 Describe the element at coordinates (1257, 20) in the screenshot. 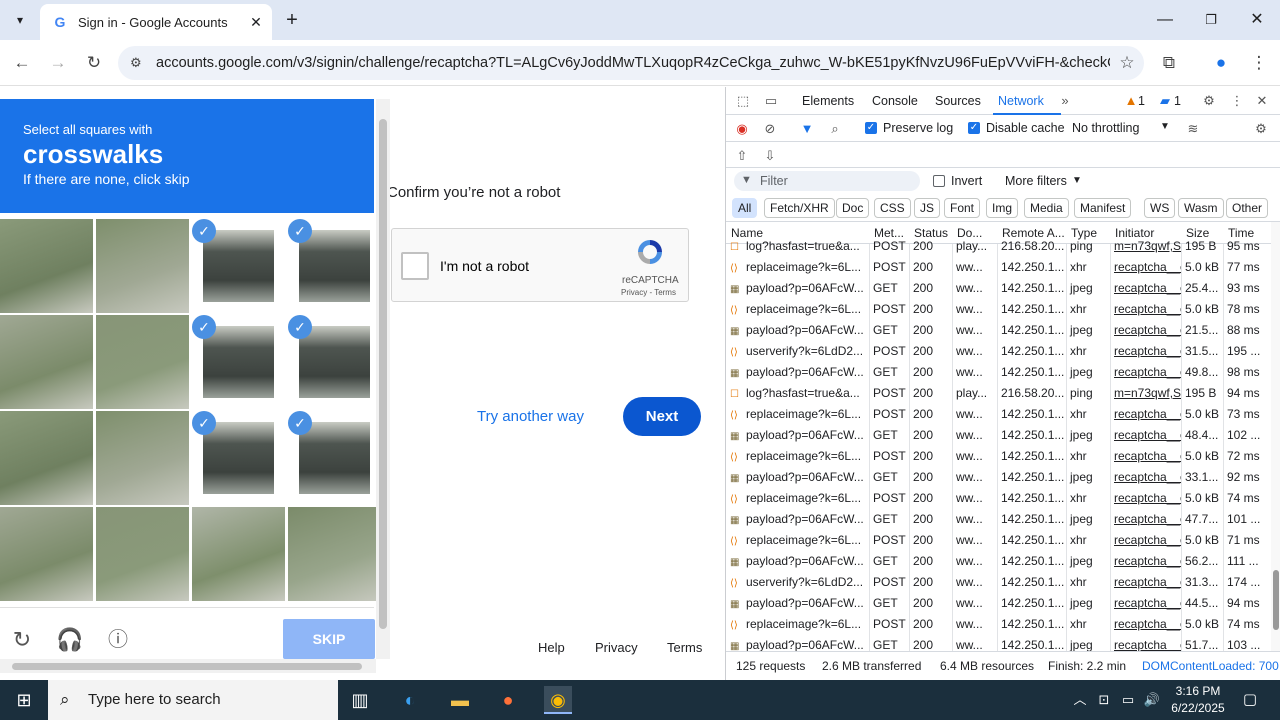

I see `close-window-button: ✕` at that location.